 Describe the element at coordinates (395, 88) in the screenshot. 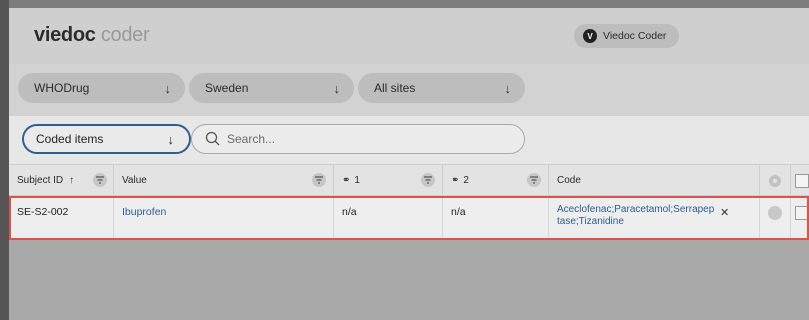

I see `site-dropdown-label: All sites` at that location.